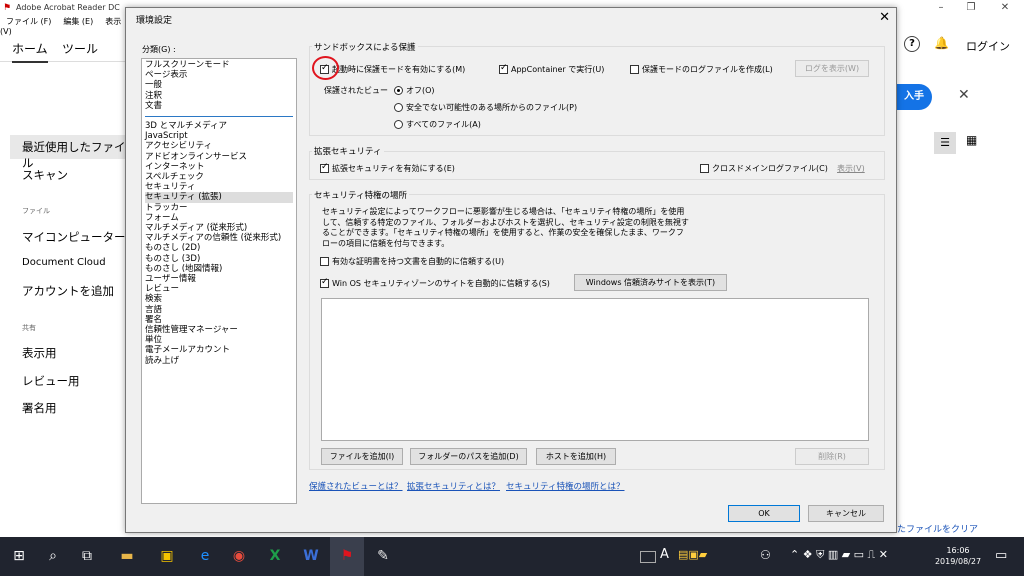  Describe the element at coordinates (219, 197) in the screenshot. I see `category-item: セキュリティ (拡張)` at that location.